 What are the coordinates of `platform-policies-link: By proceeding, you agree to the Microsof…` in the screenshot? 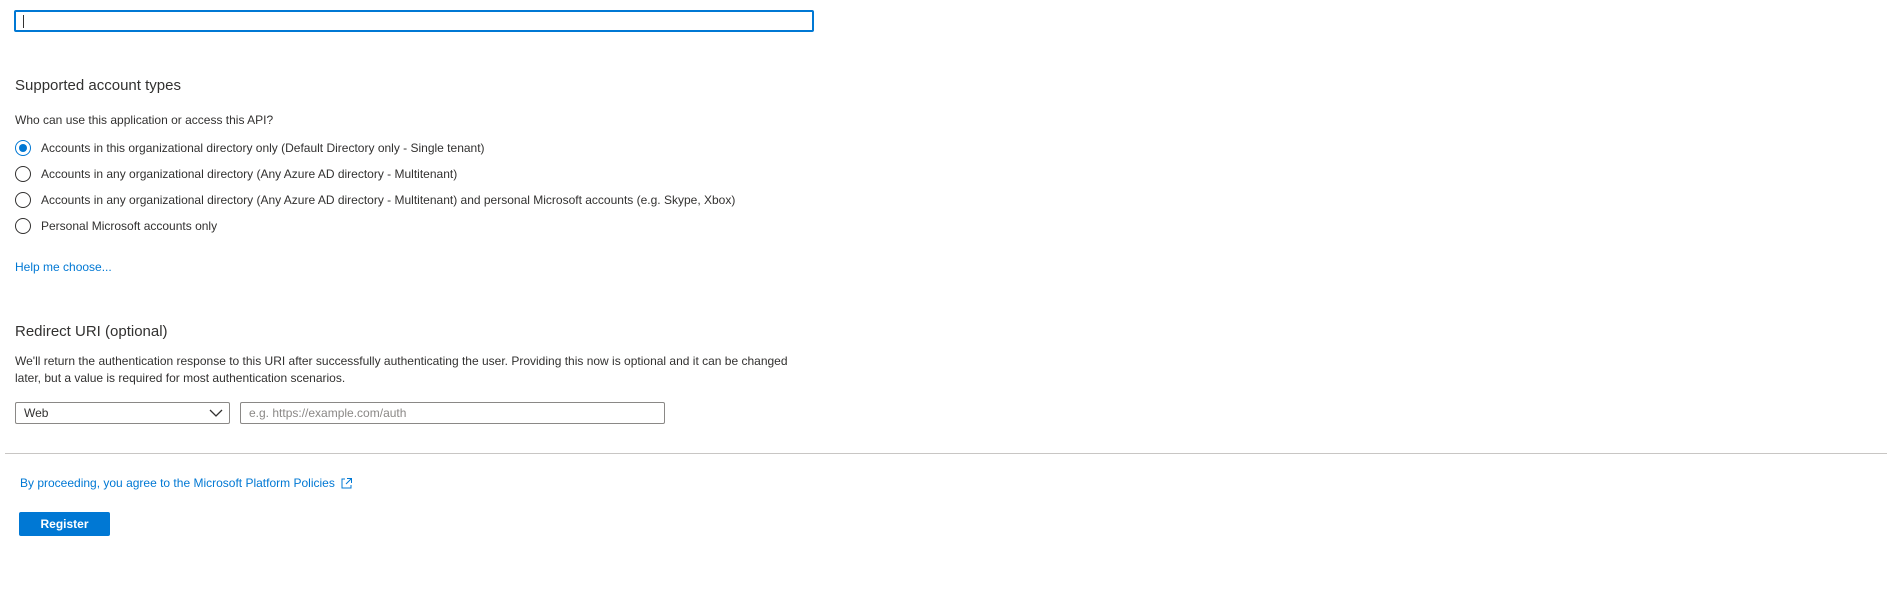 It's located at (186, 483).